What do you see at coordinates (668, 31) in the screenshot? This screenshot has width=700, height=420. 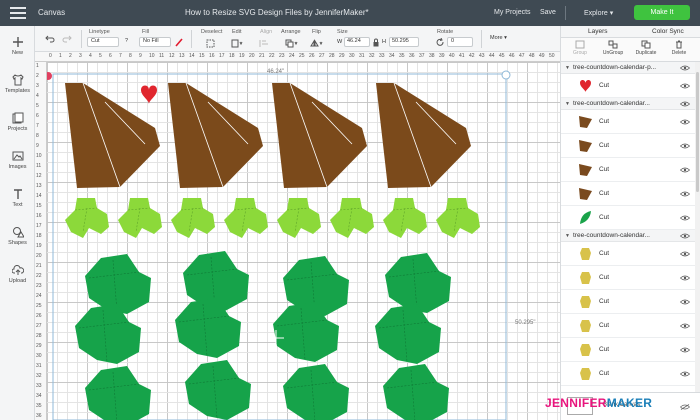 I see `tab-color-sync: Color Sync` at bounding box center [668, 31].